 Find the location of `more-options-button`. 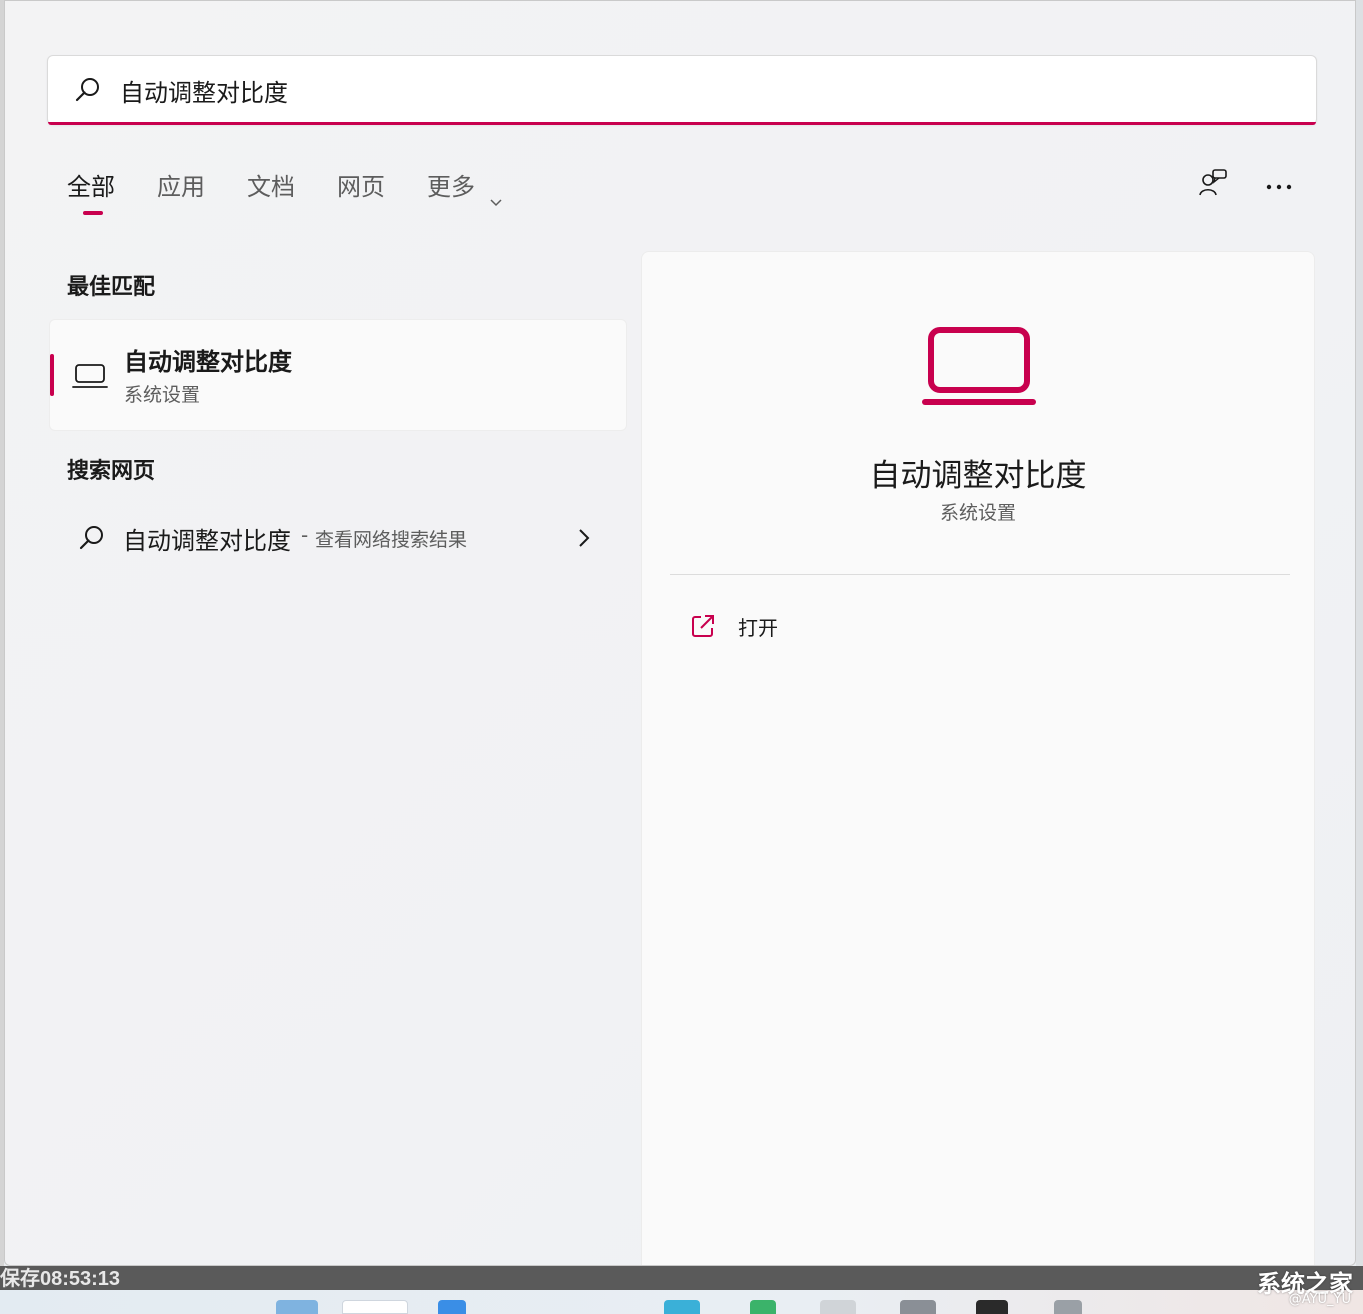

more-options-button is located at coordinates (1279, 185).